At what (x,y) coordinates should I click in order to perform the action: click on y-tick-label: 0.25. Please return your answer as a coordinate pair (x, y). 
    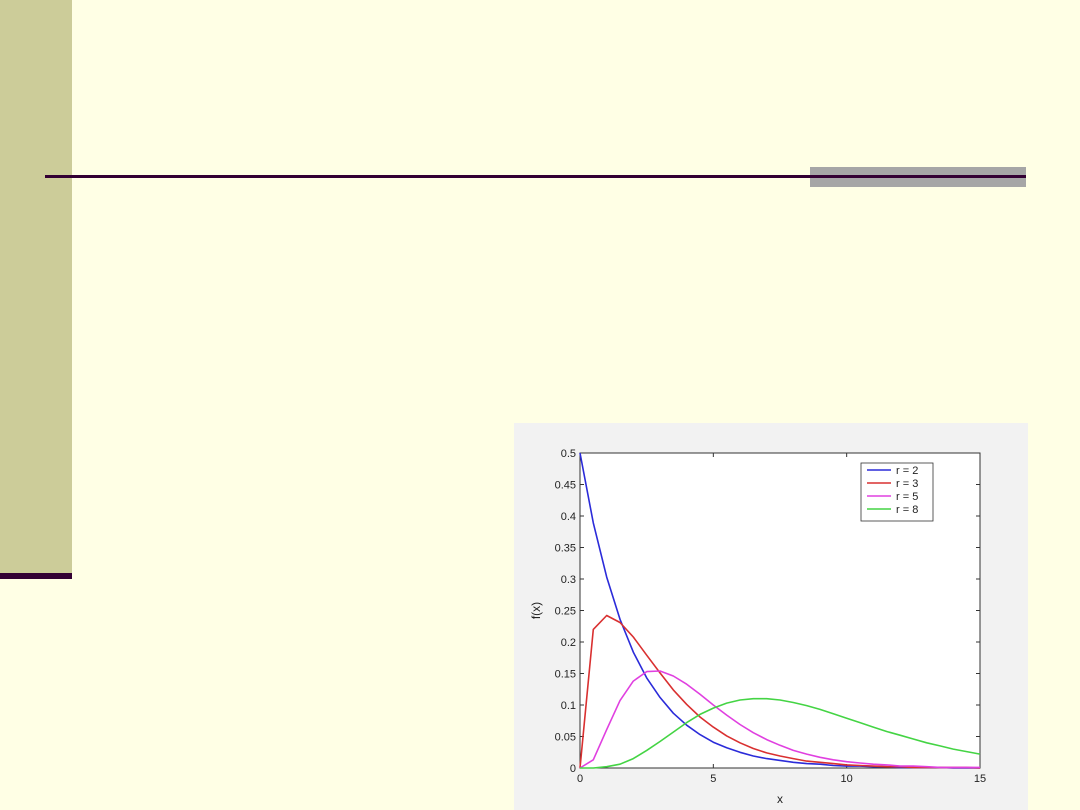
    Looking at the image, I should click on (565, 612).